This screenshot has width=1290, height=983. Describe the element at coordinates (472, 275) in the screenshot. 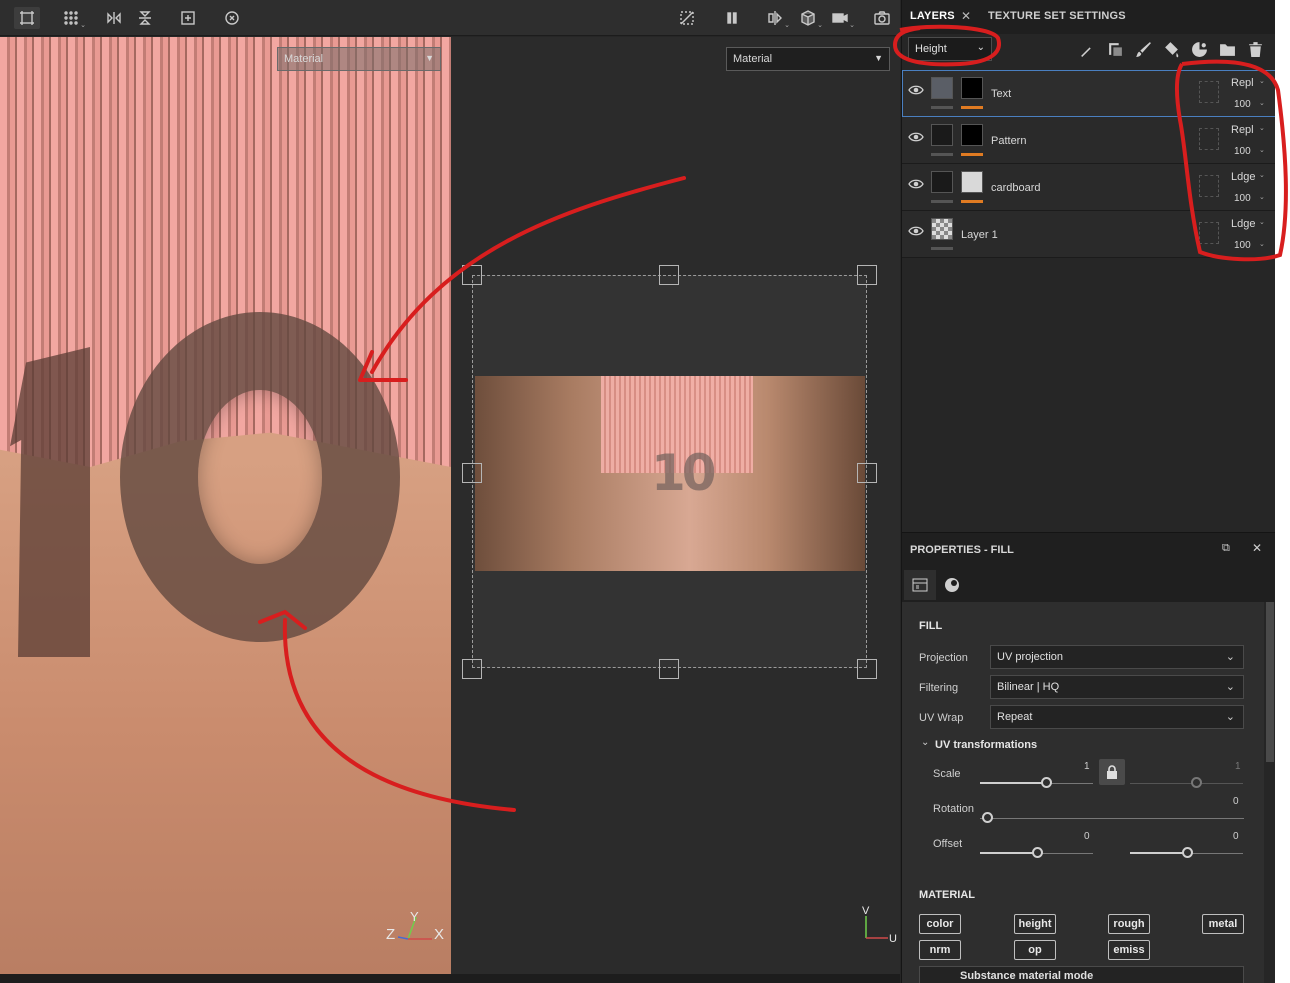

I see `transform-handle-tl` at that location.